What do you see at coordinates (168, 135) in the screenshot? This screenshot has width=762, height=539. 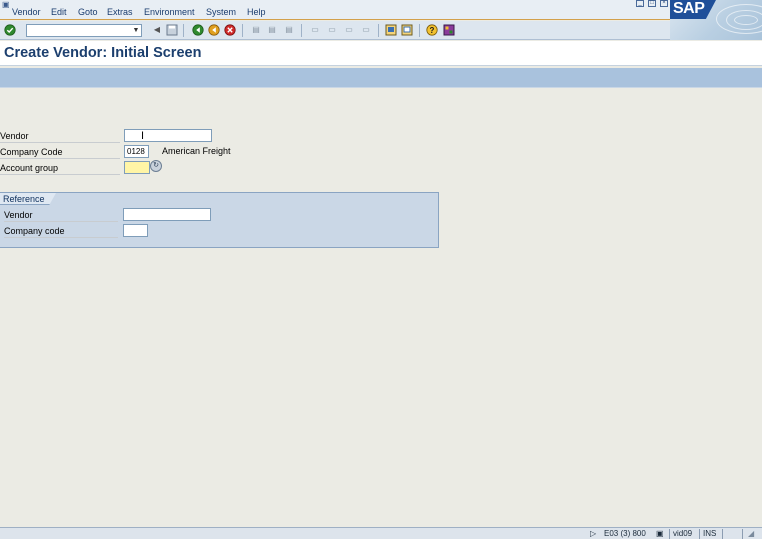 I see `vendor-input` at bounding box center [168, 135].